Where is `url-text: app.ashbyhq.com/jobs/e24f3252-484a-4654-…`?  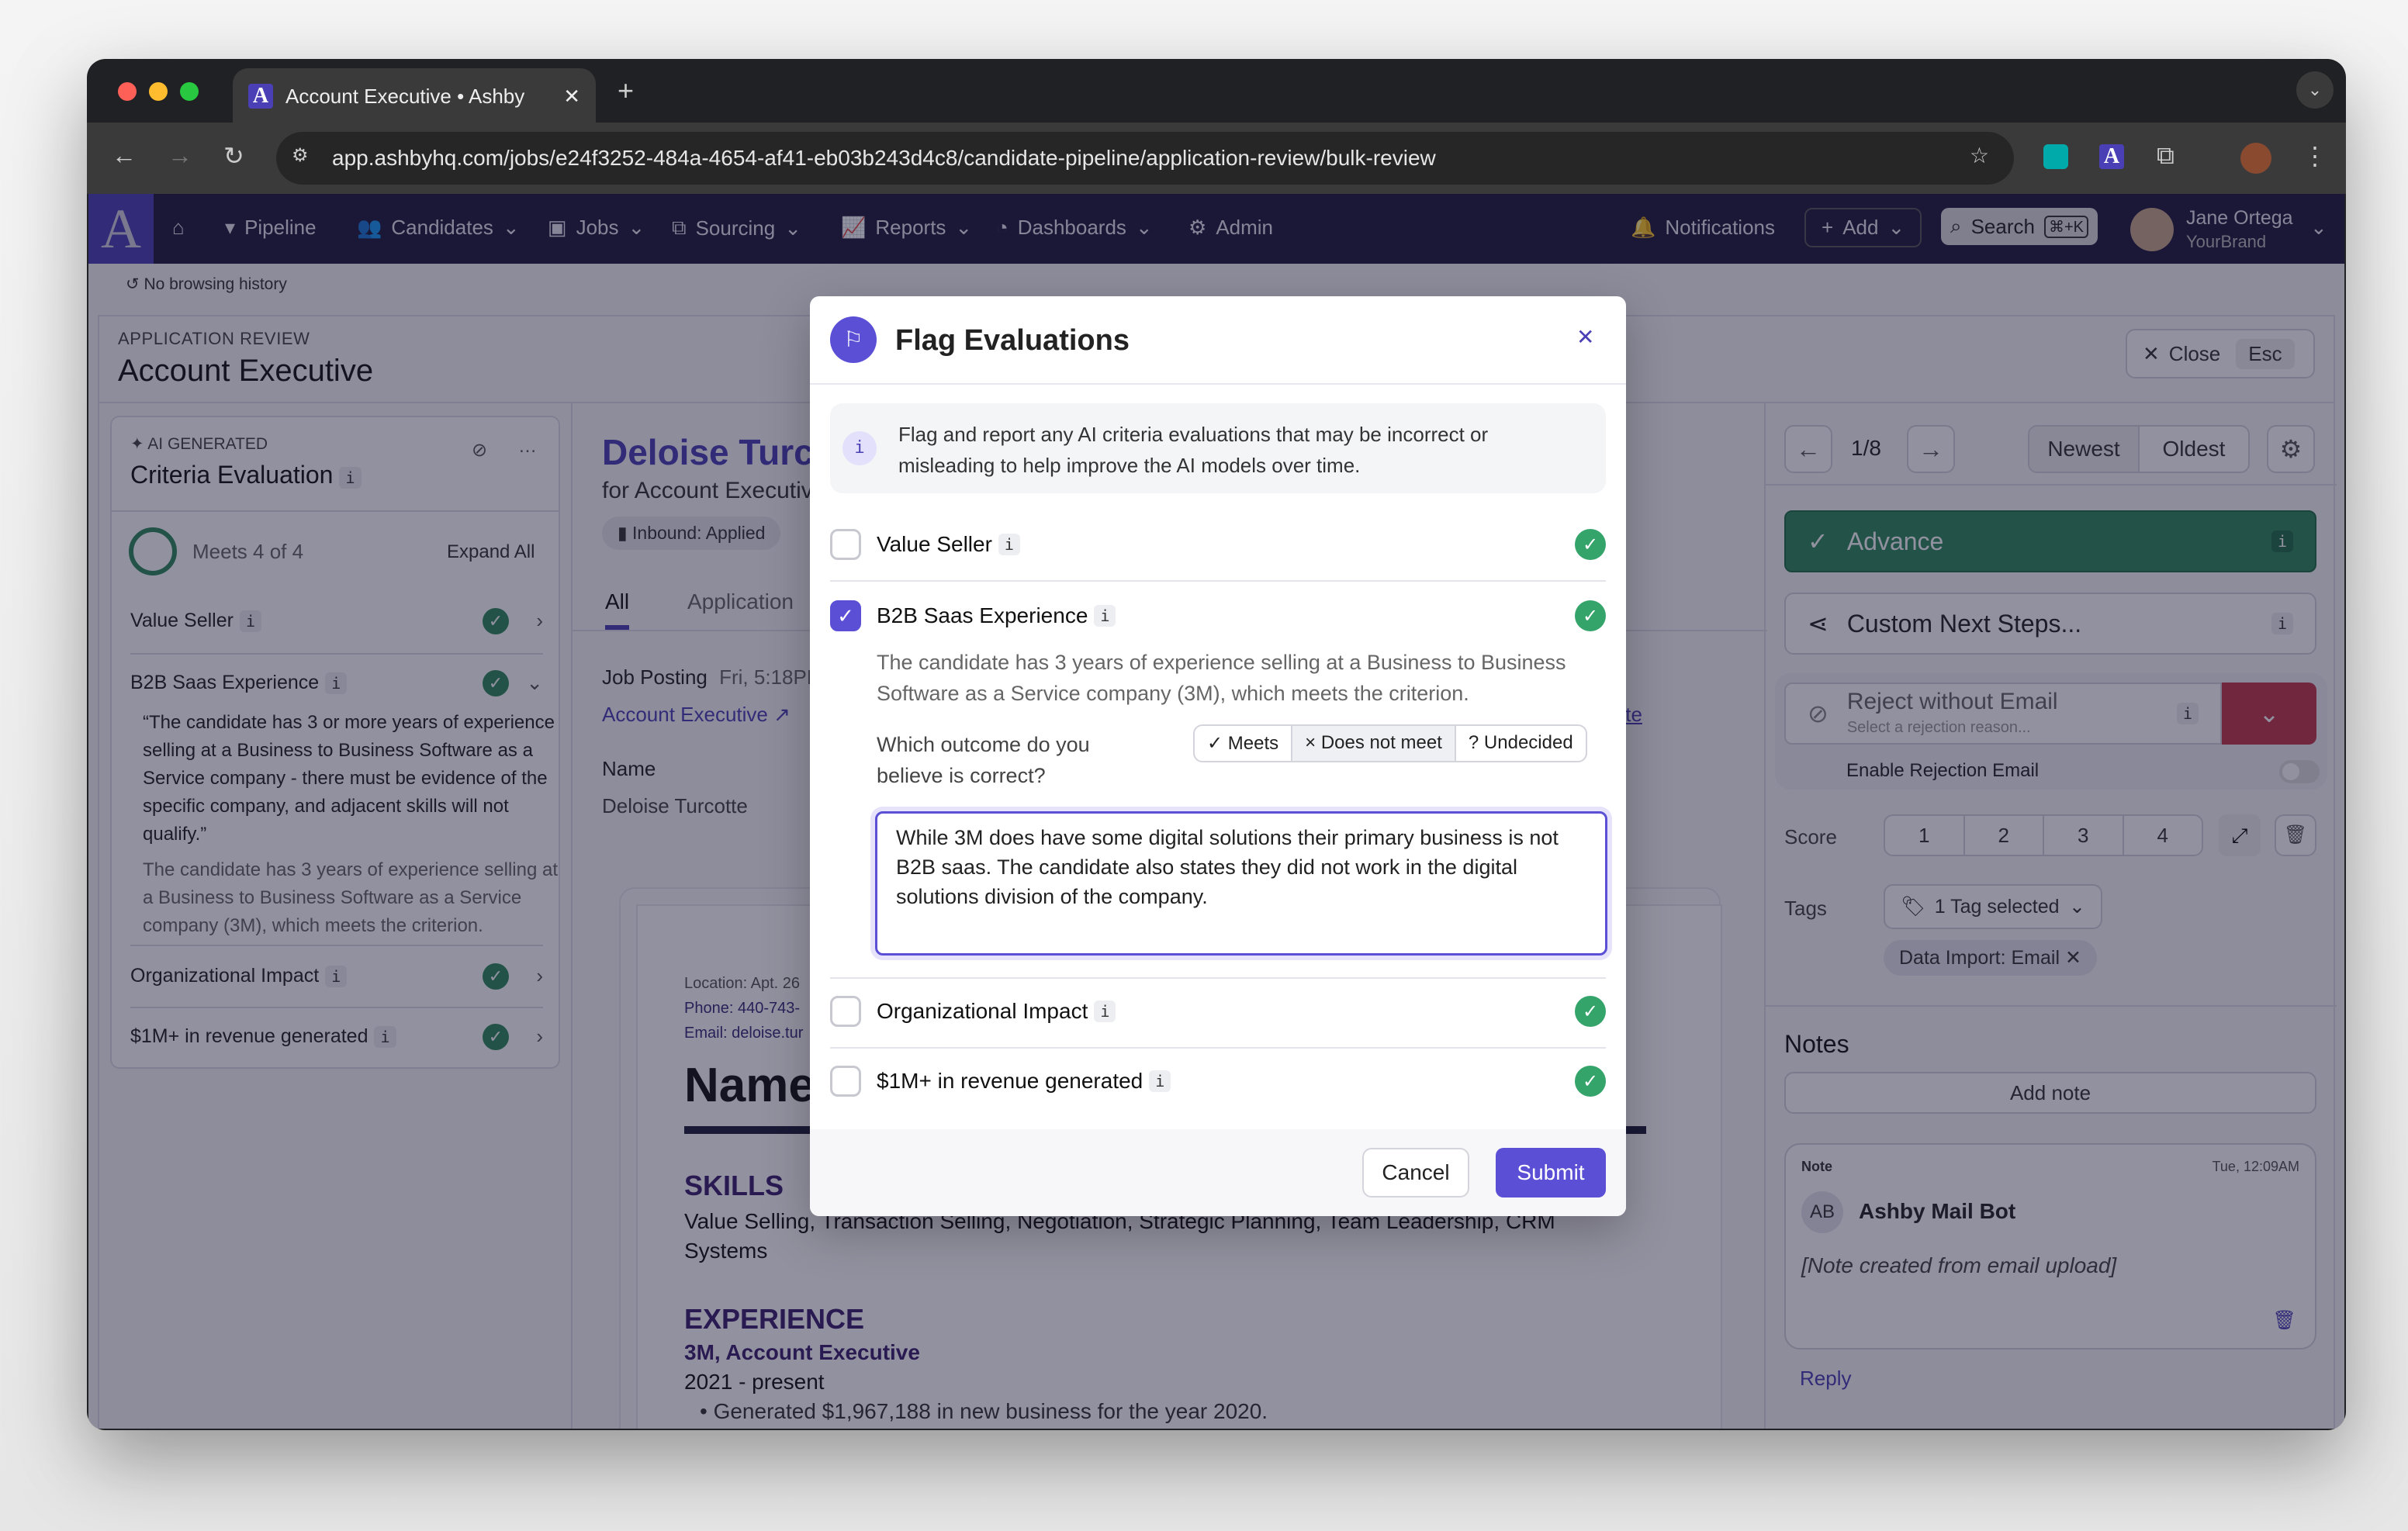
url-text: app.ashbyhq.com/jobs/e24f3252-484a-4654-… is located at coordinates (884, 158).